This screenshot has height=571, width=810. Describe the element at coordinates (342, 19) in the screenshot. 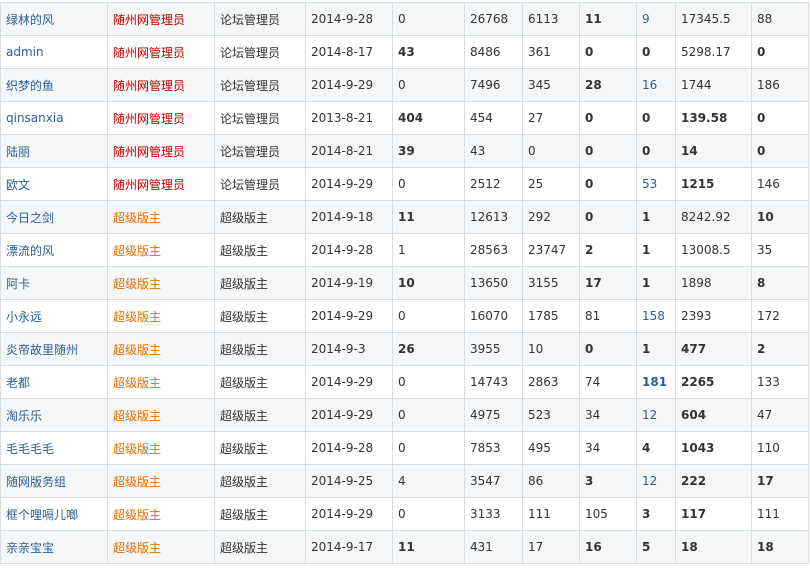

I see `last-visit-value: 2014-9-28` at that location.